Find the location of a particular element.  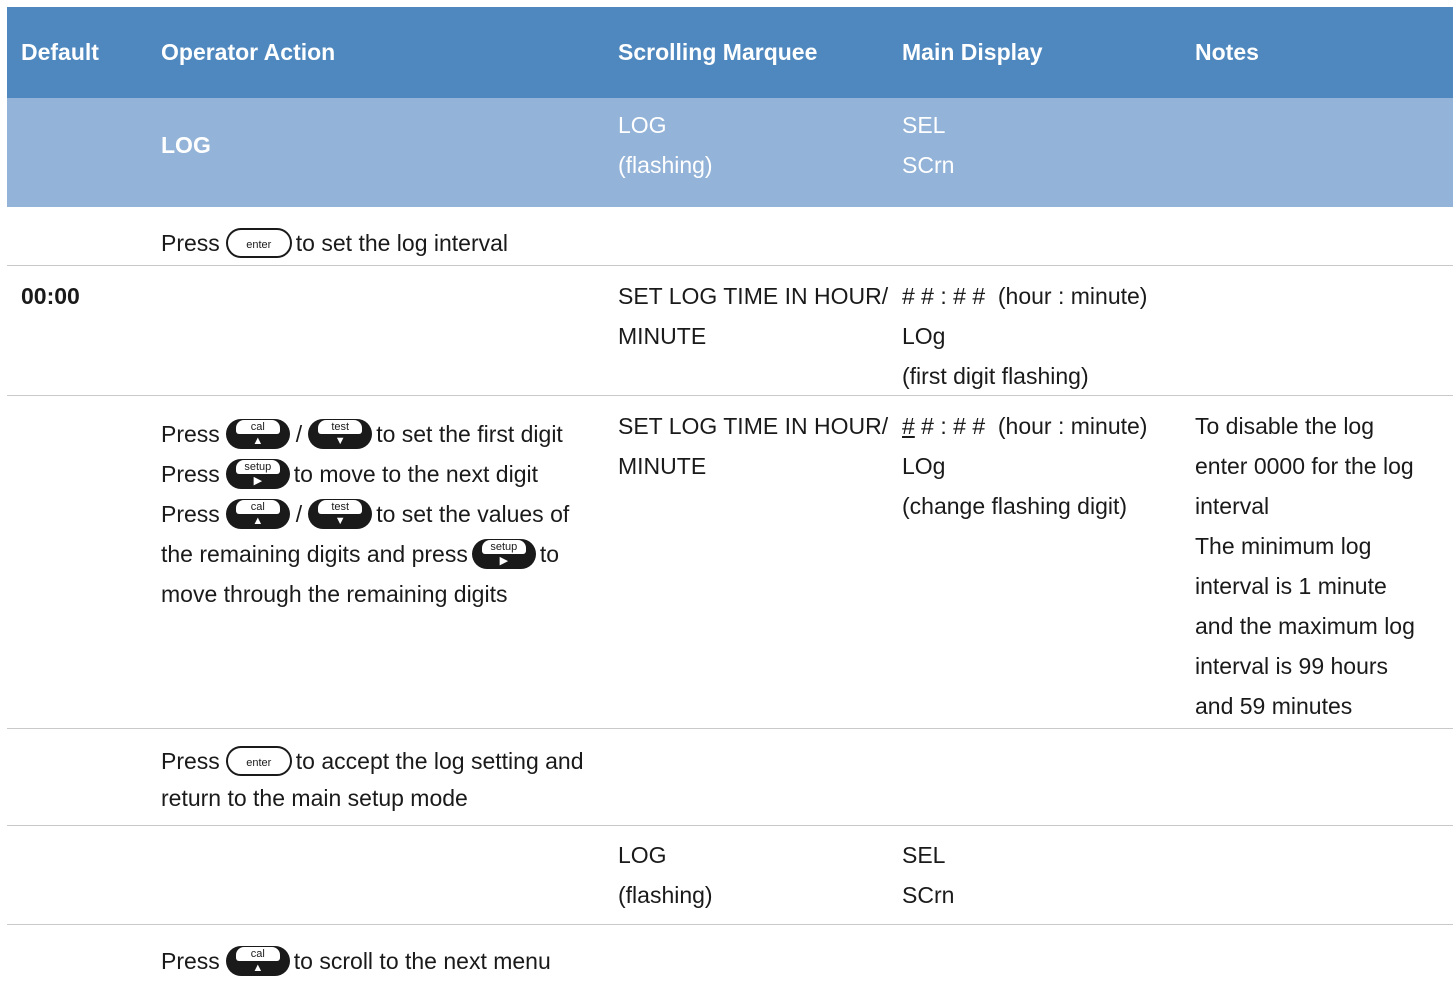

row4-action-line1: Press enter to accept the log setting and is located at coordinates (383, 761).